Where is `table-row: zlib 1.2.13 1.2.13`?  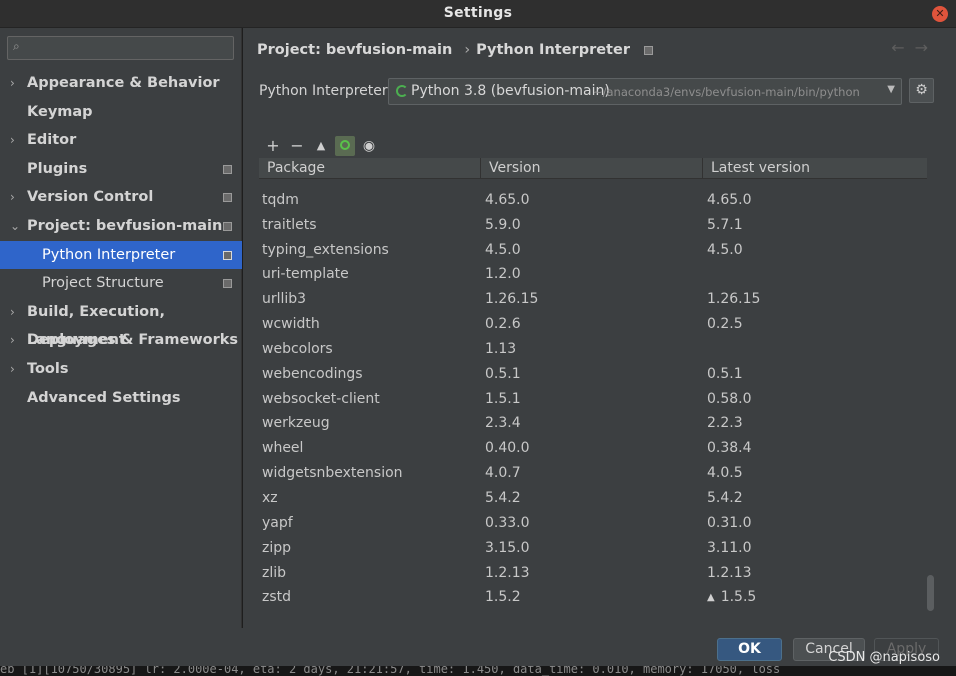
table-row: zlib 1.2.13 1.2.13 is located at coordinates (593, 573).